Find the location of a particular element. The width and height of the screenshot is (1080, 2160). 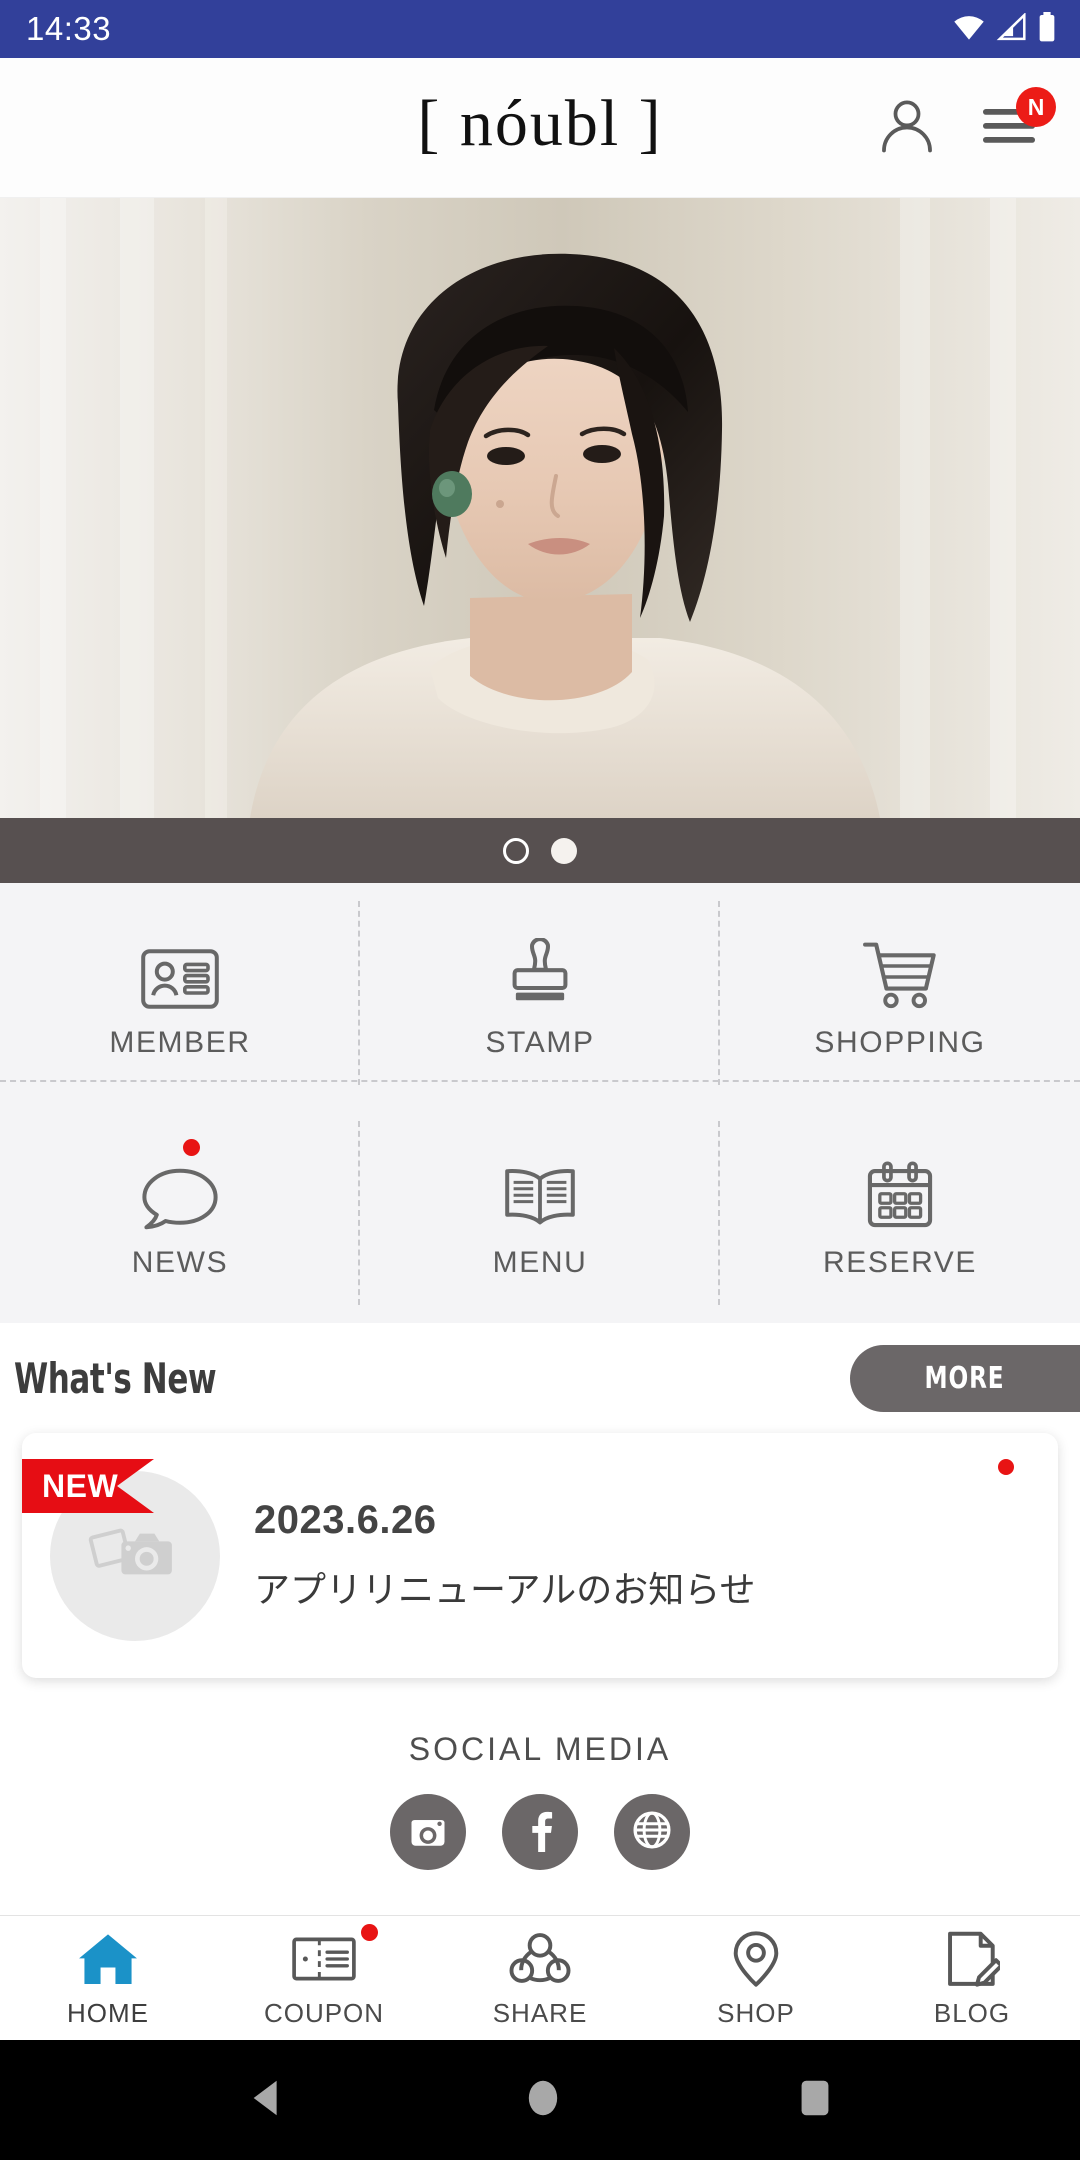

status-bar-clock: 14:33 is located at coordinates (69, 28).